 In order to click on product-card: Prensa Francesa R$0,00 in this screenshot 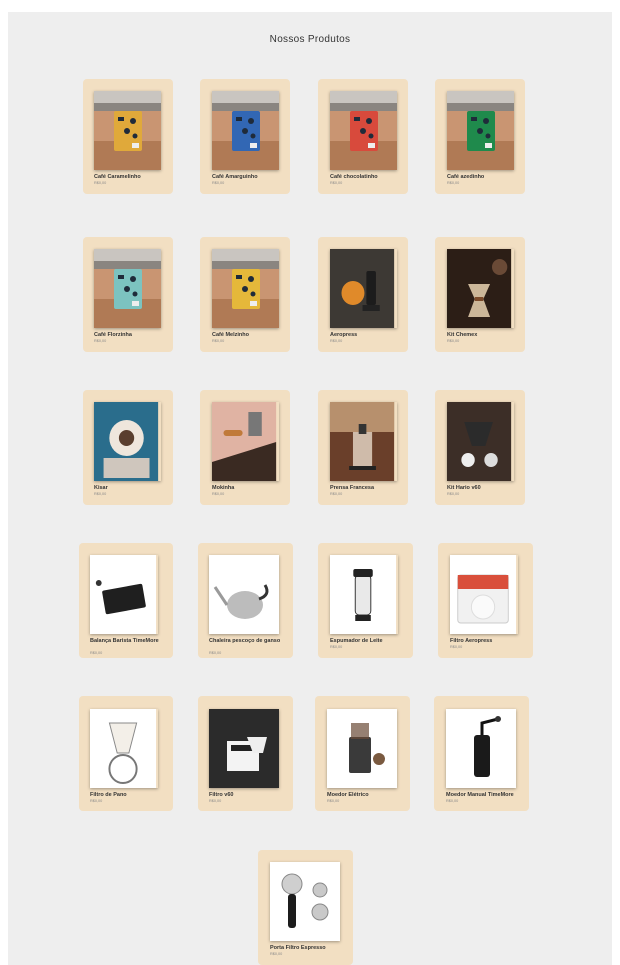, I will do `click(363, 447)`.